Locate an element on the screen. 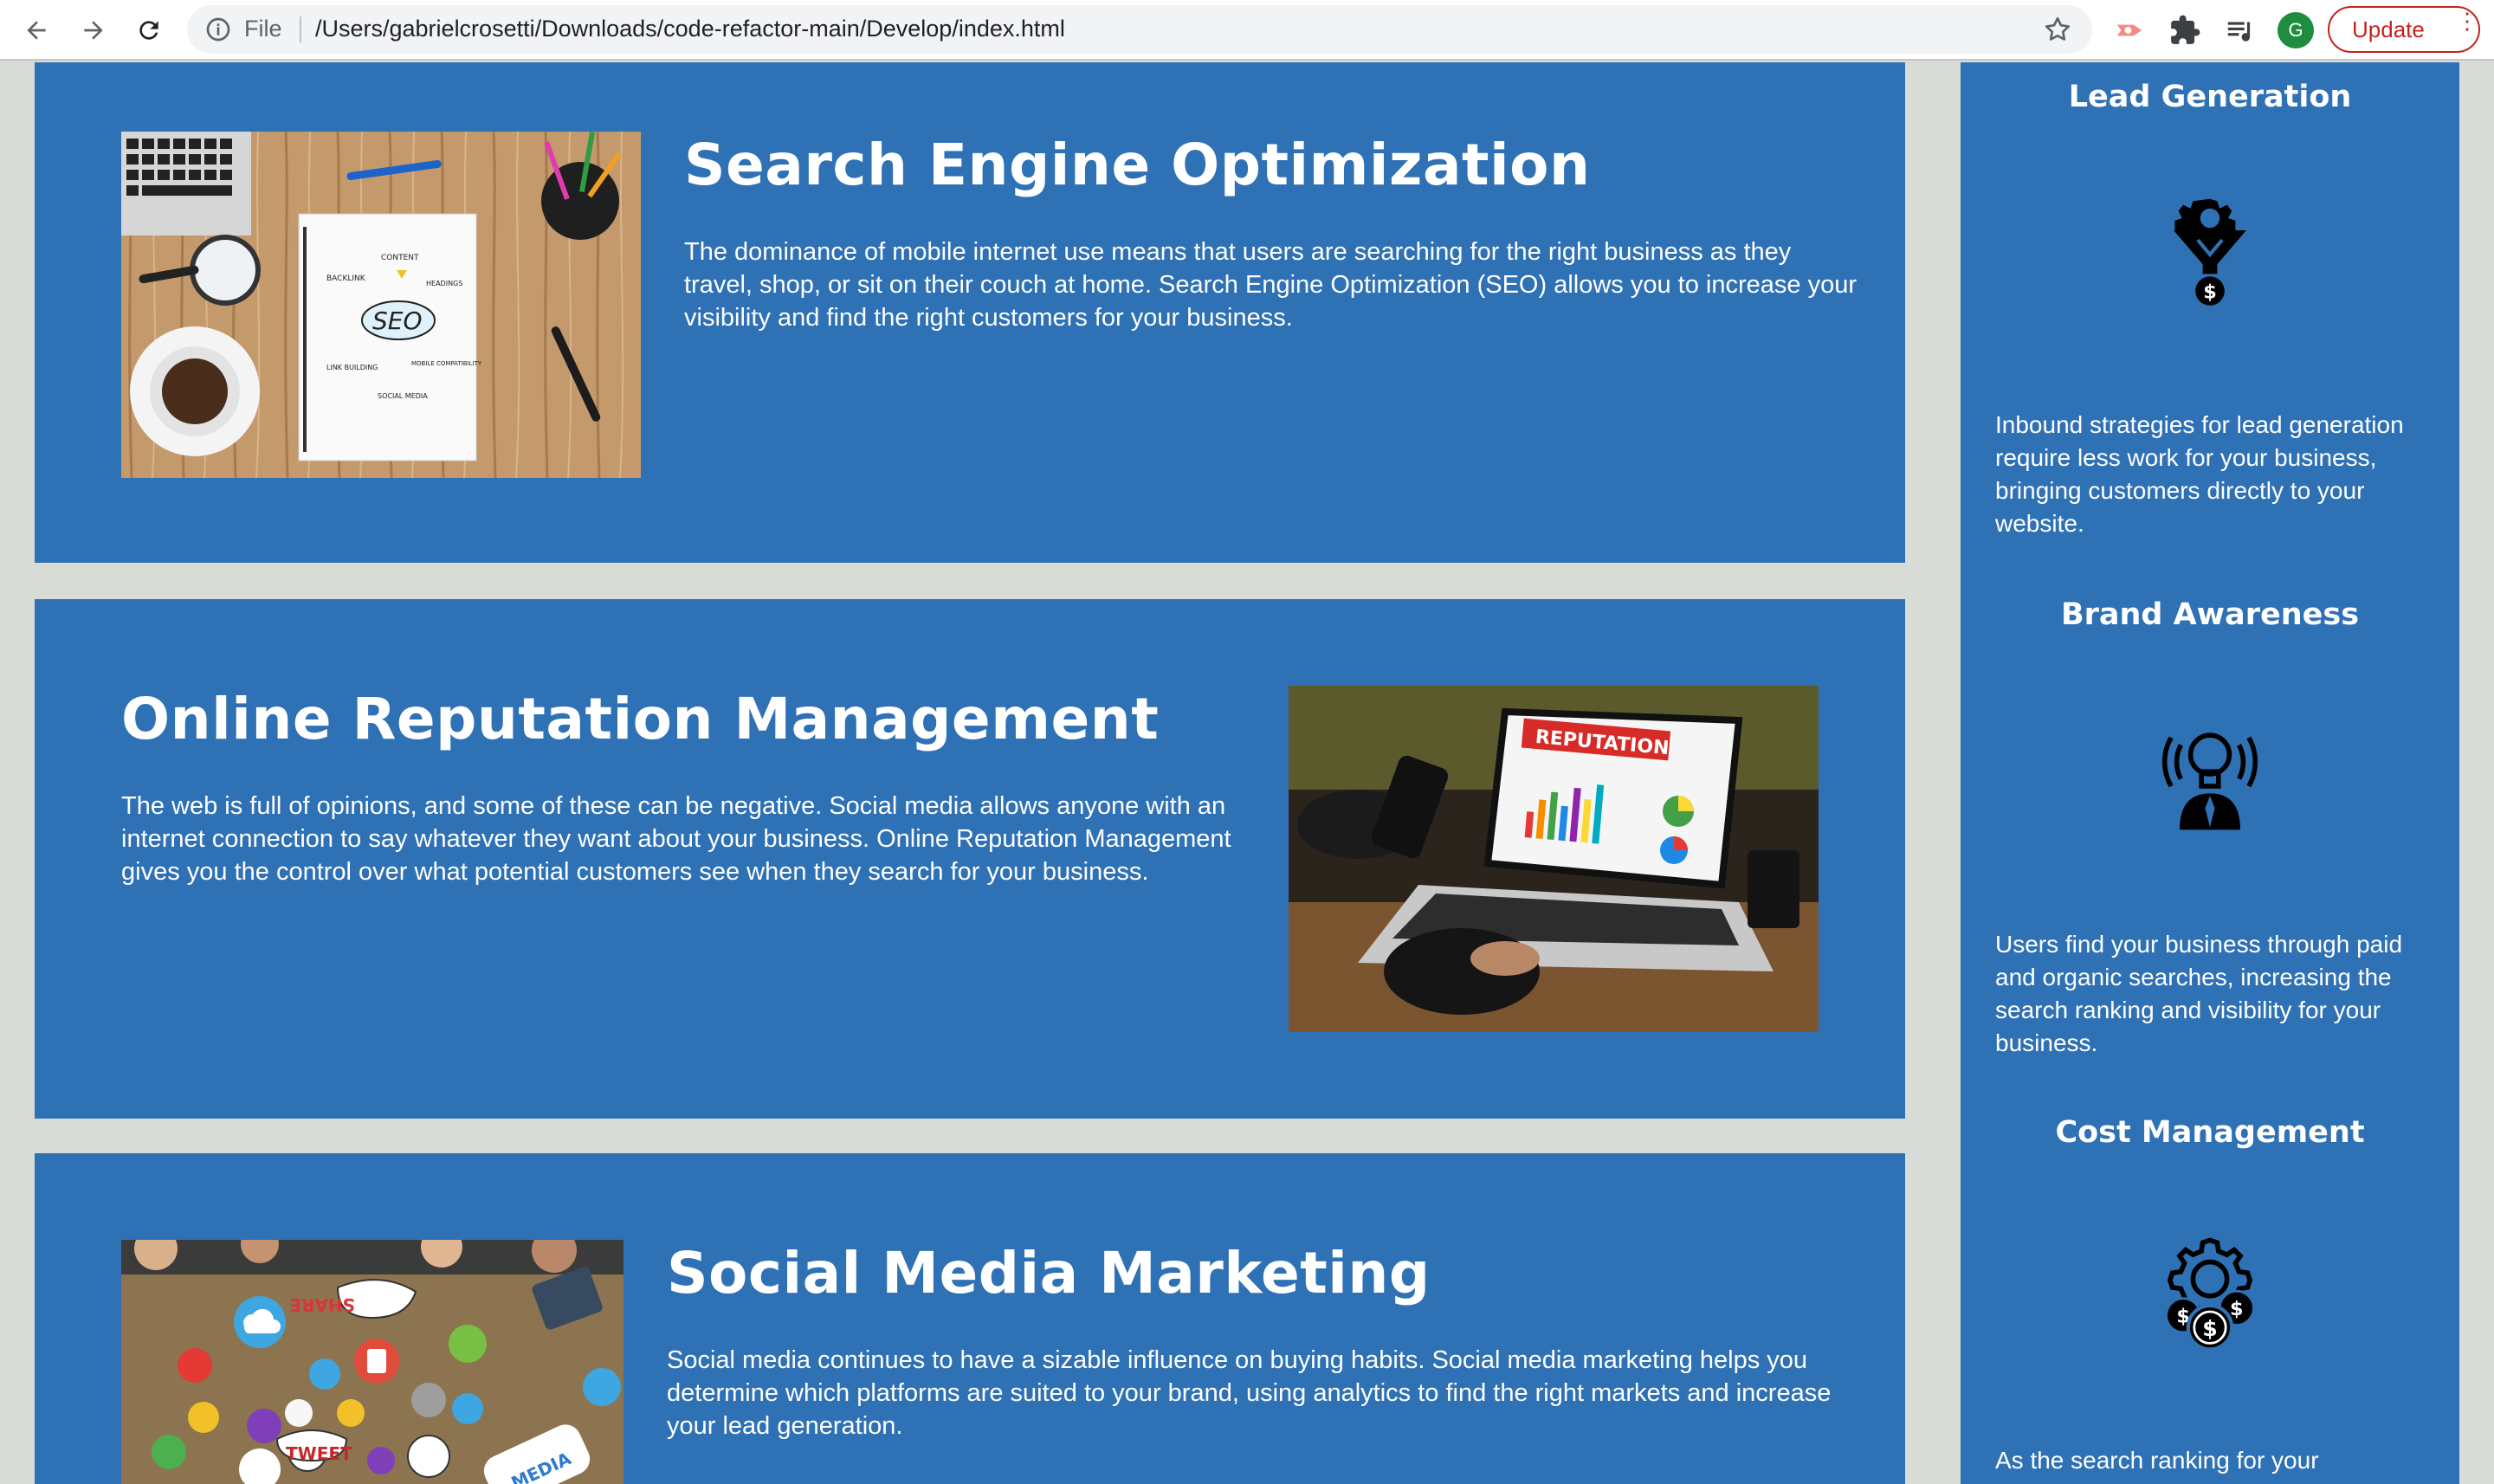  seo-label-link-building: LINK BUILDING is located at coordinates (352, 367).